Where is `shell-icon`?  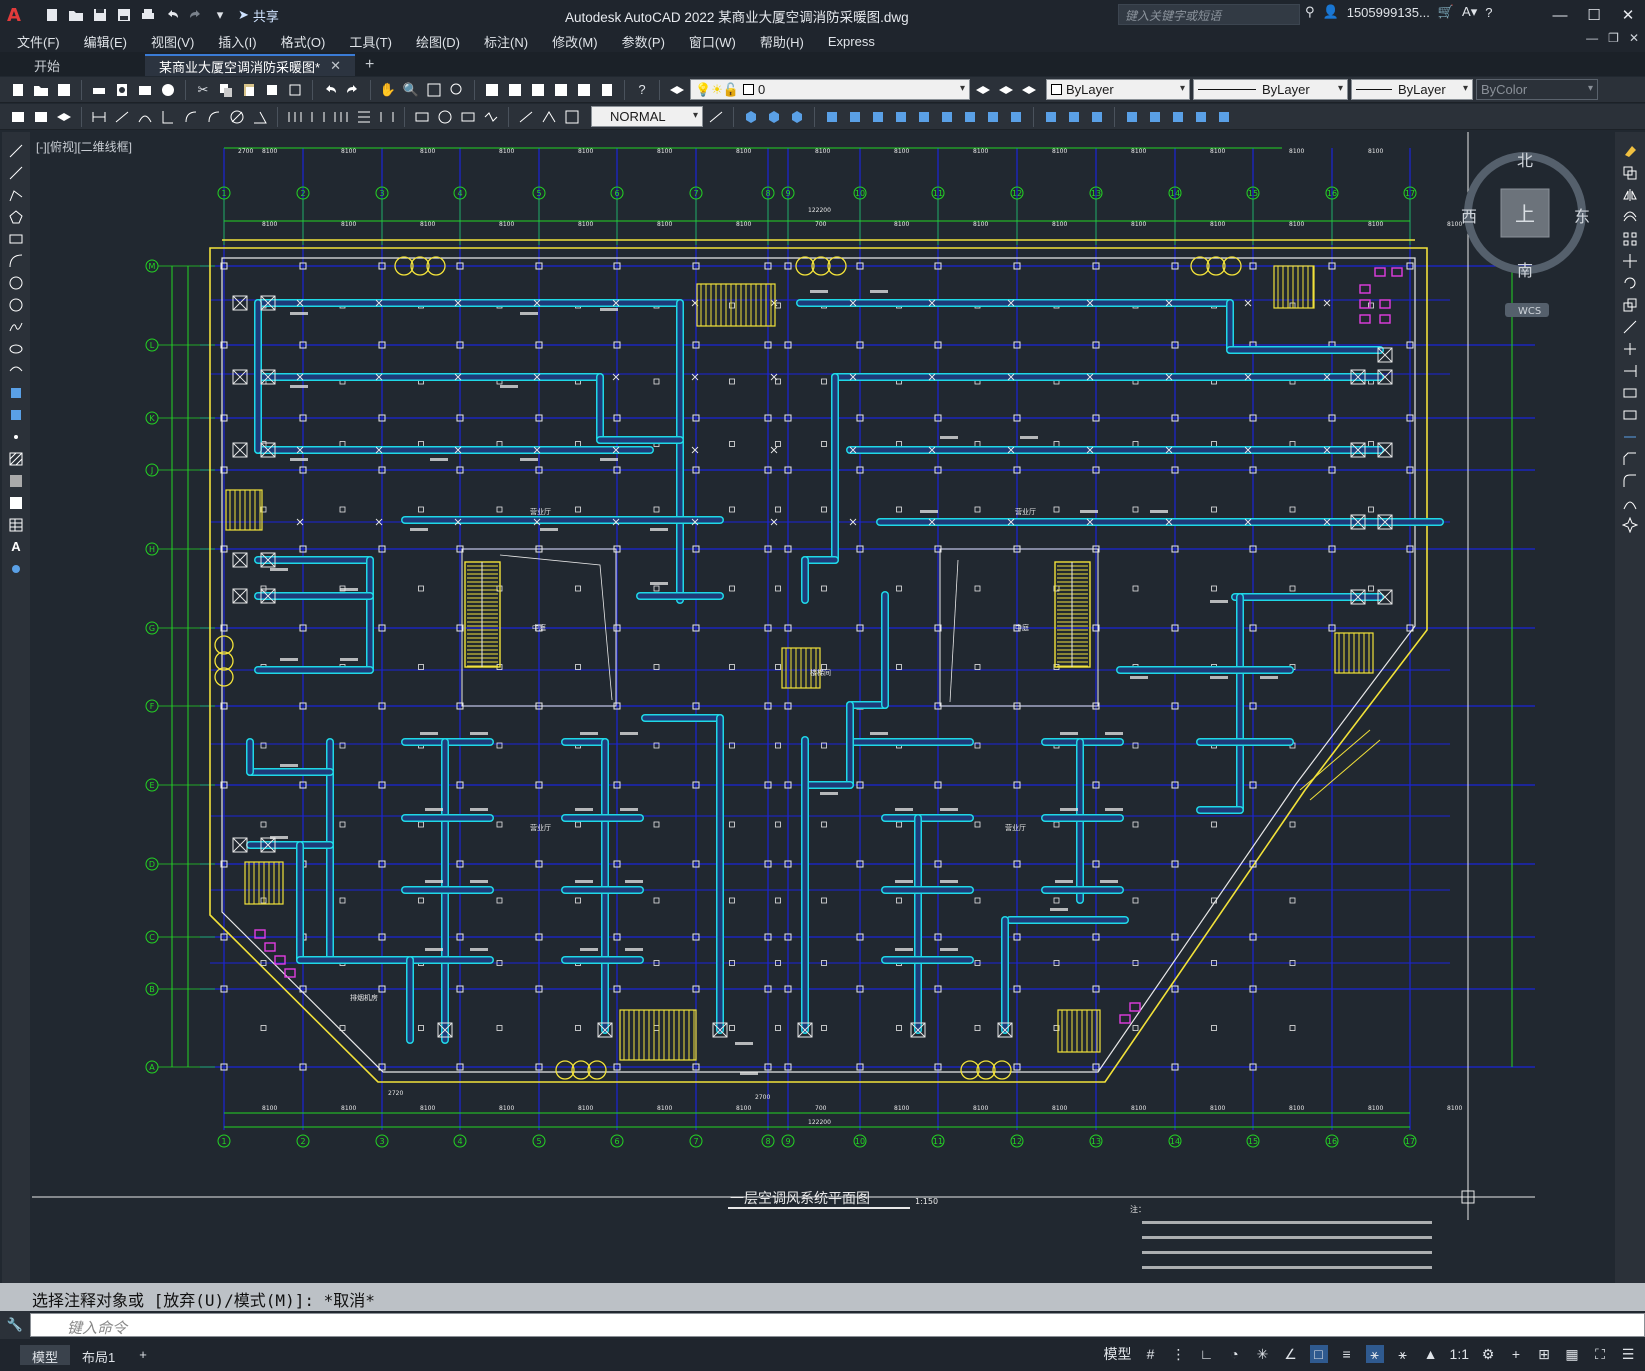
shell-icon is located at coordinates (970, 117).